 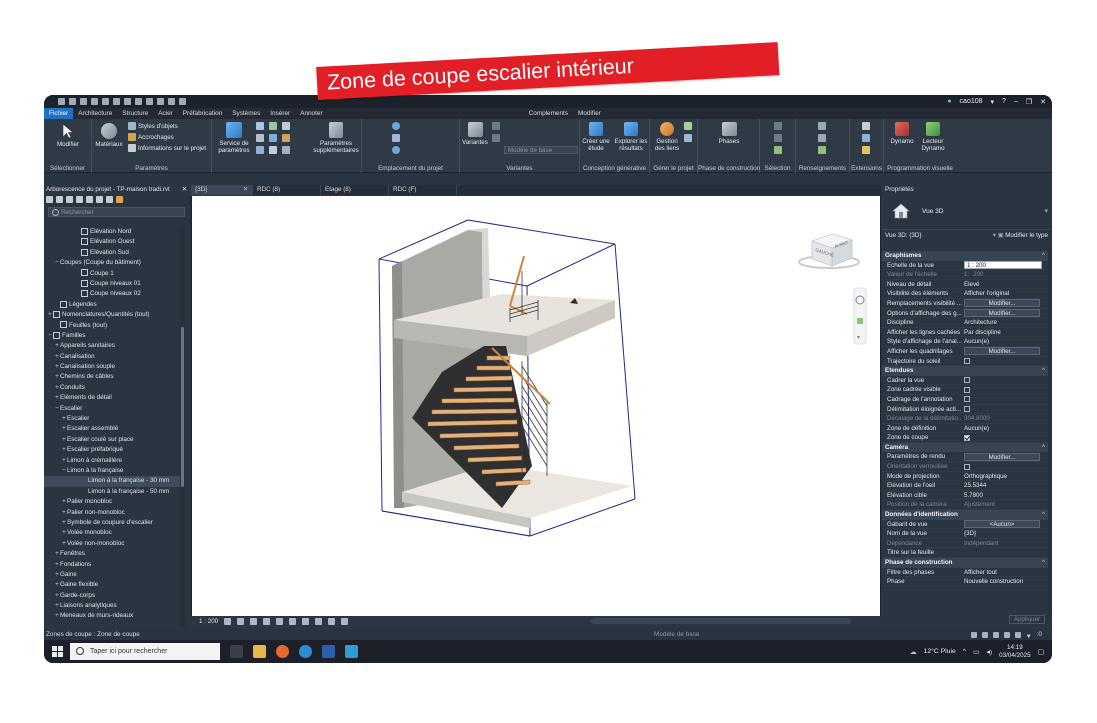 What do you see at coordinates (113, 294) in the screenshot?
I see `tree-item: Coupe niveaux 02` at bounding box center [113, 294].